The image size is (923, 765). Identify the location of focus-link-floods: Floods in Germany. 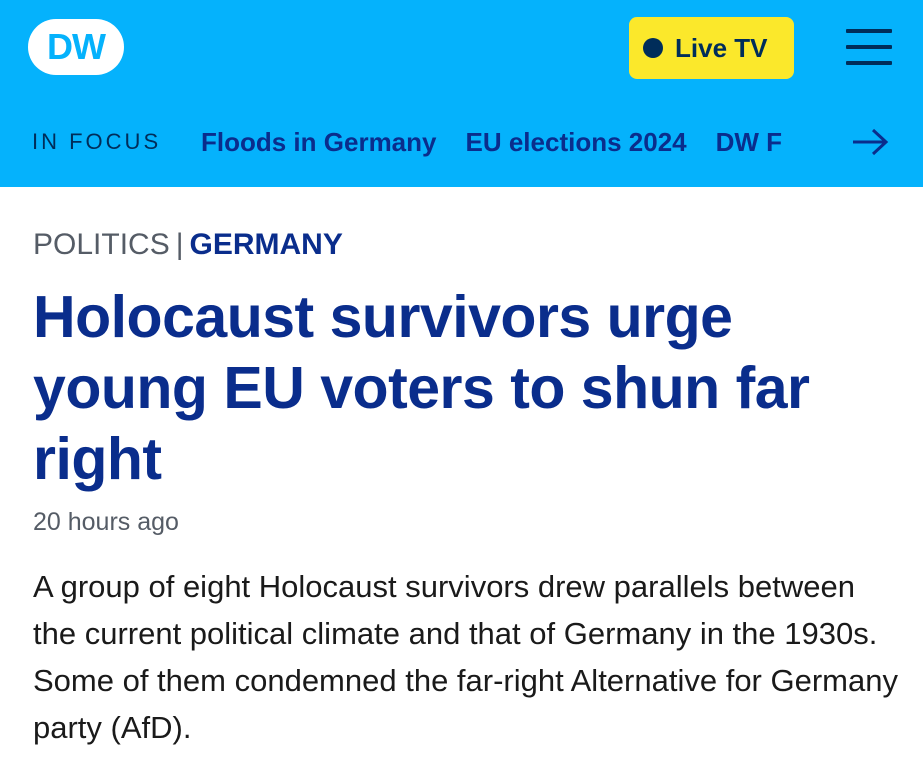
(319, 142).